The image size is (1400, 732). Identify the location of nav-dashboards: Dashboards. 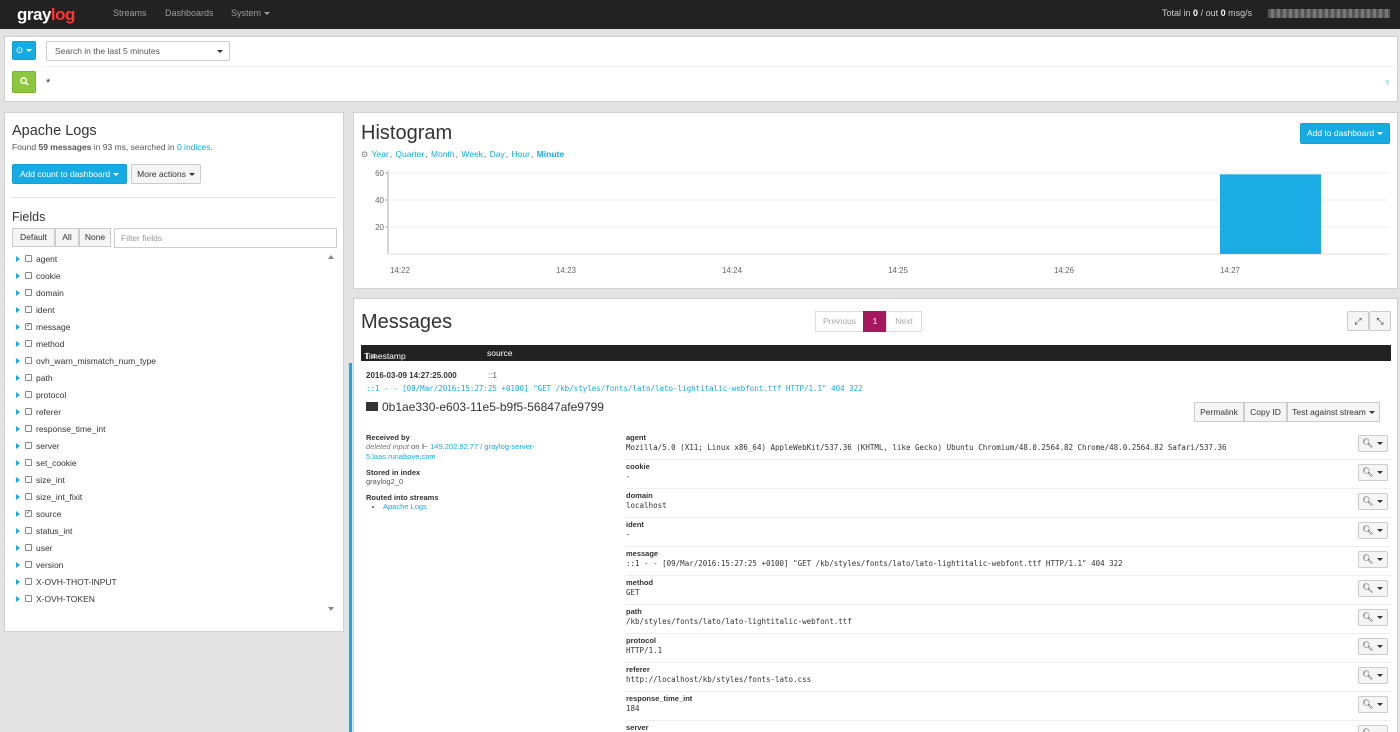
(189, 13).